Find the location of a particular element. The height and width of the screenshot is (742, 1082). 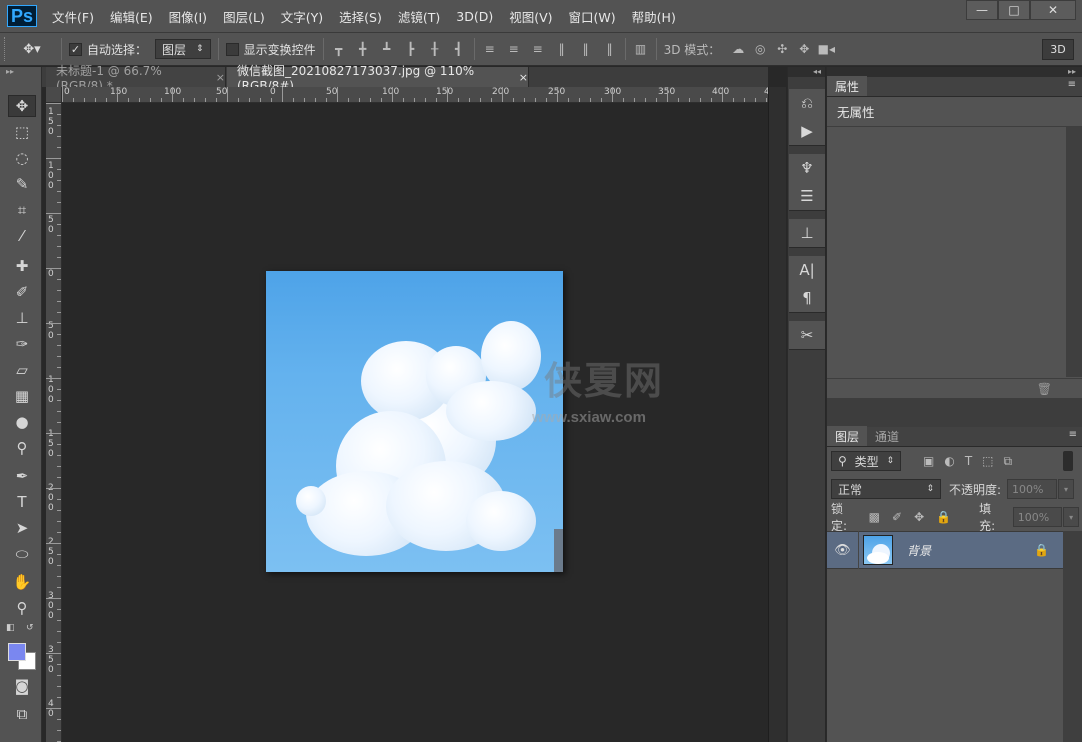

opacity-slider-button: ▾ is located at coordinates (1066, 489).